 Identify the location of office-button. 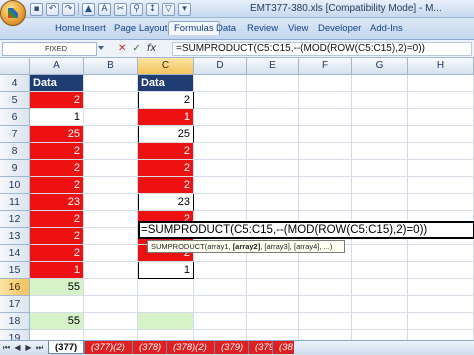
(13, 13).